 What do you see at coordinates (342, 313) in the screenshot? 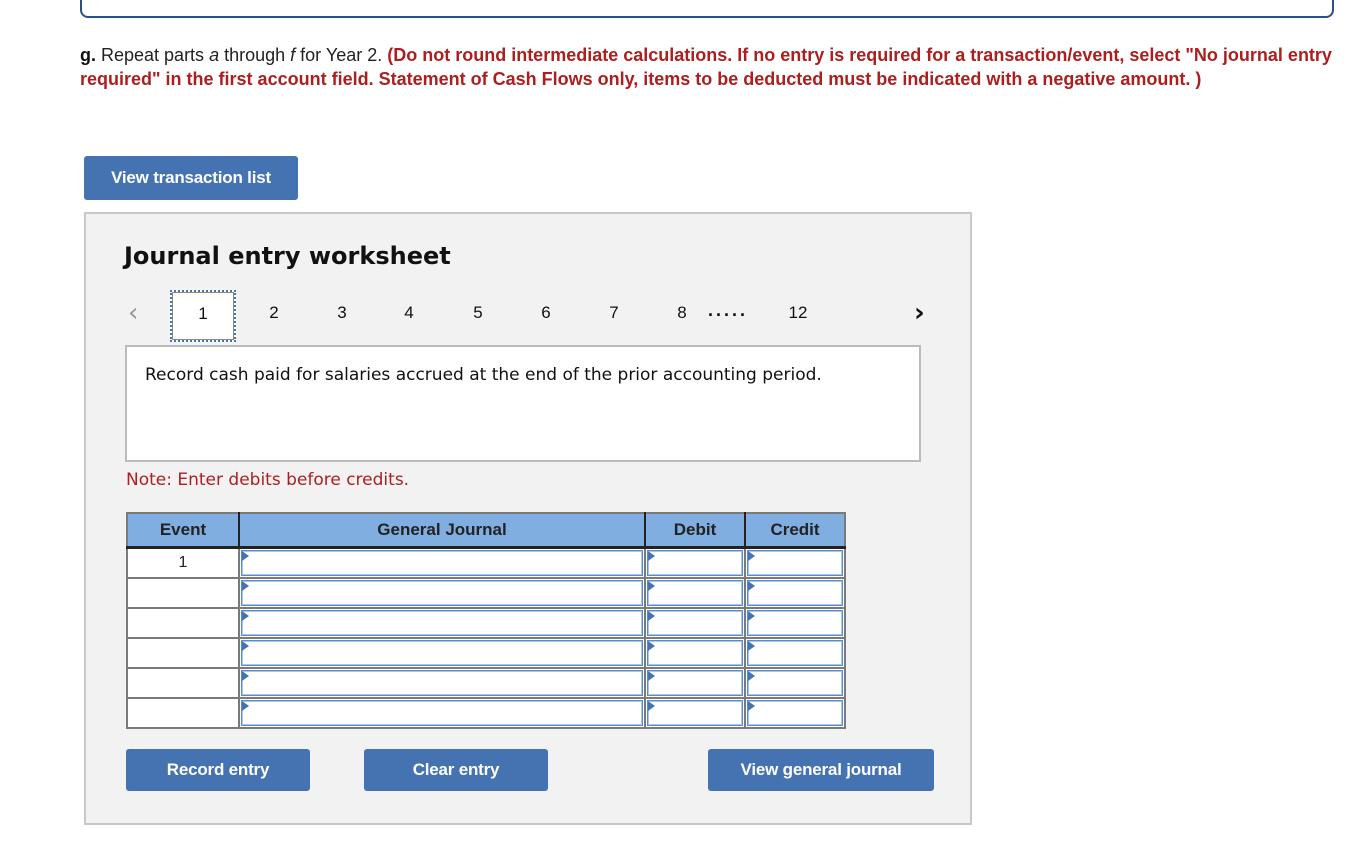
I see `page-3: 3` at bounding box center [342, 313].